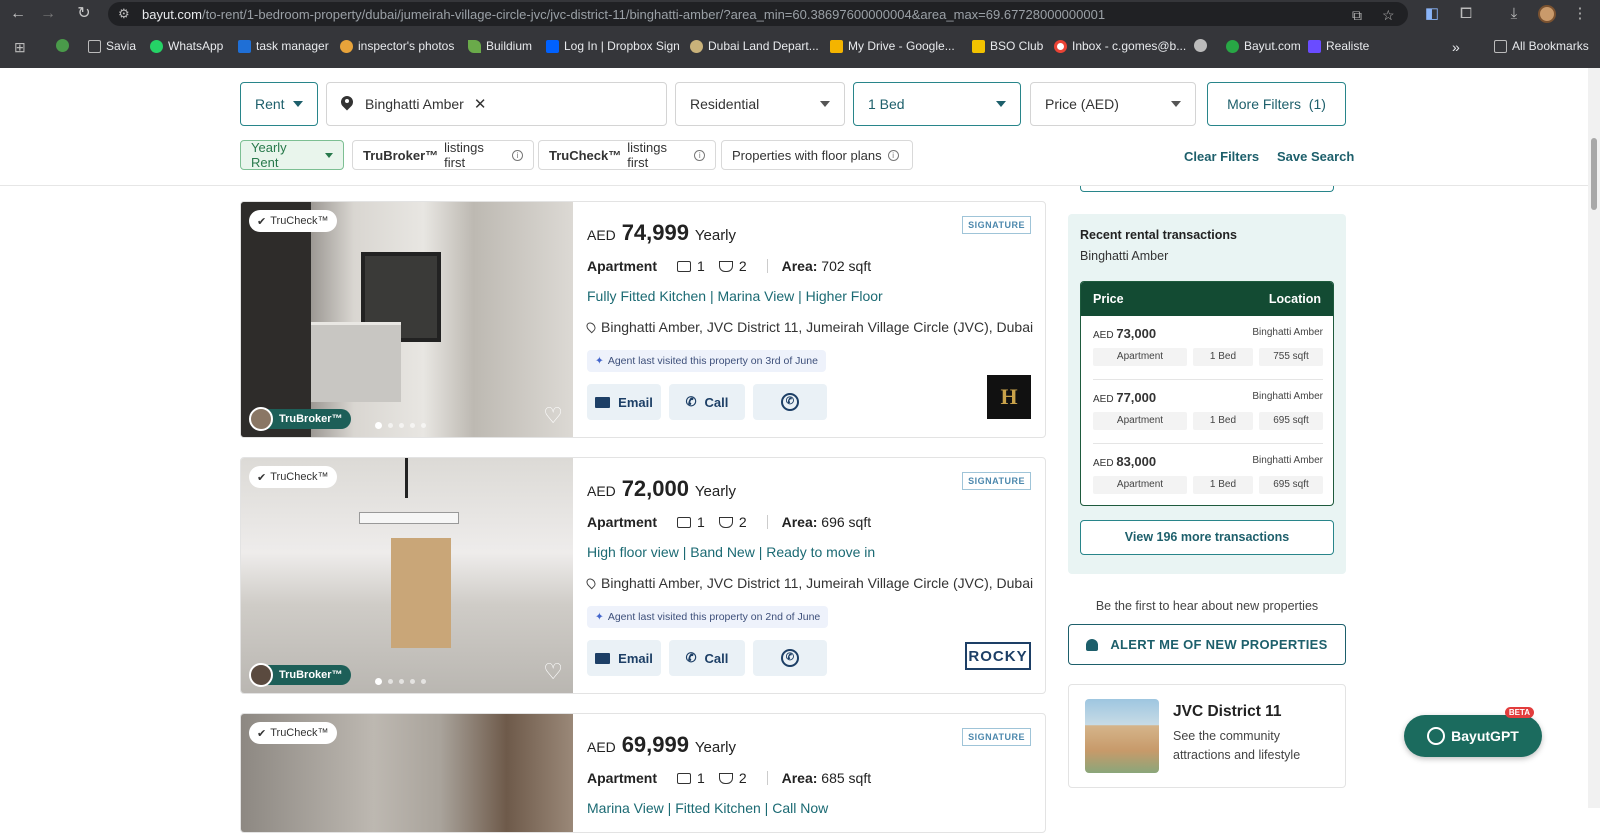 This screenshot has height=833, width=1600. What do you see at coordinates (1388, 15) in the screenshot?
I see `bookmark-star-icon: ☆` at bounding box center [1388, 15].